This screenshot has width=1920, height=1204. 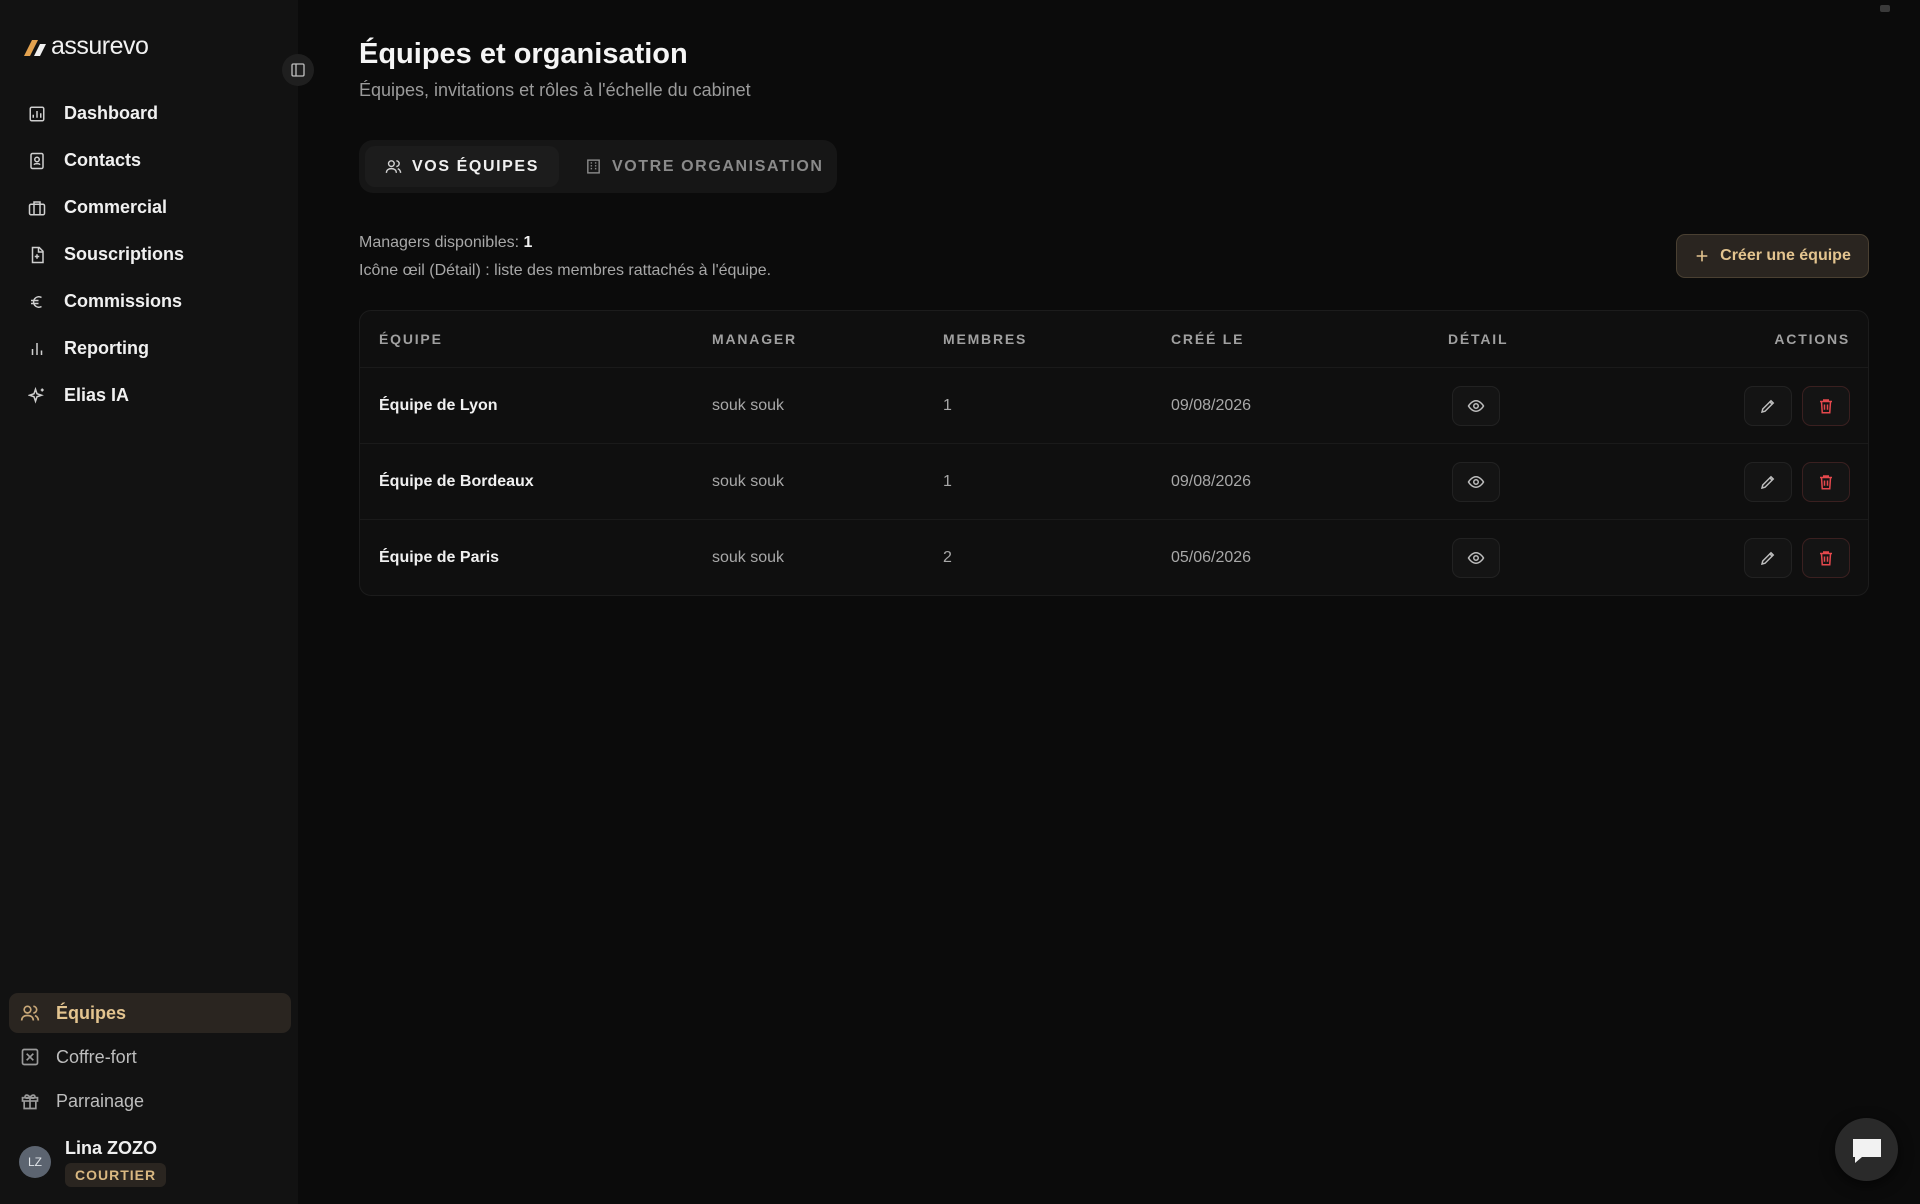 I want to click on sidebar-item-dashboard: Dashboard, so click(x=149, y=113).